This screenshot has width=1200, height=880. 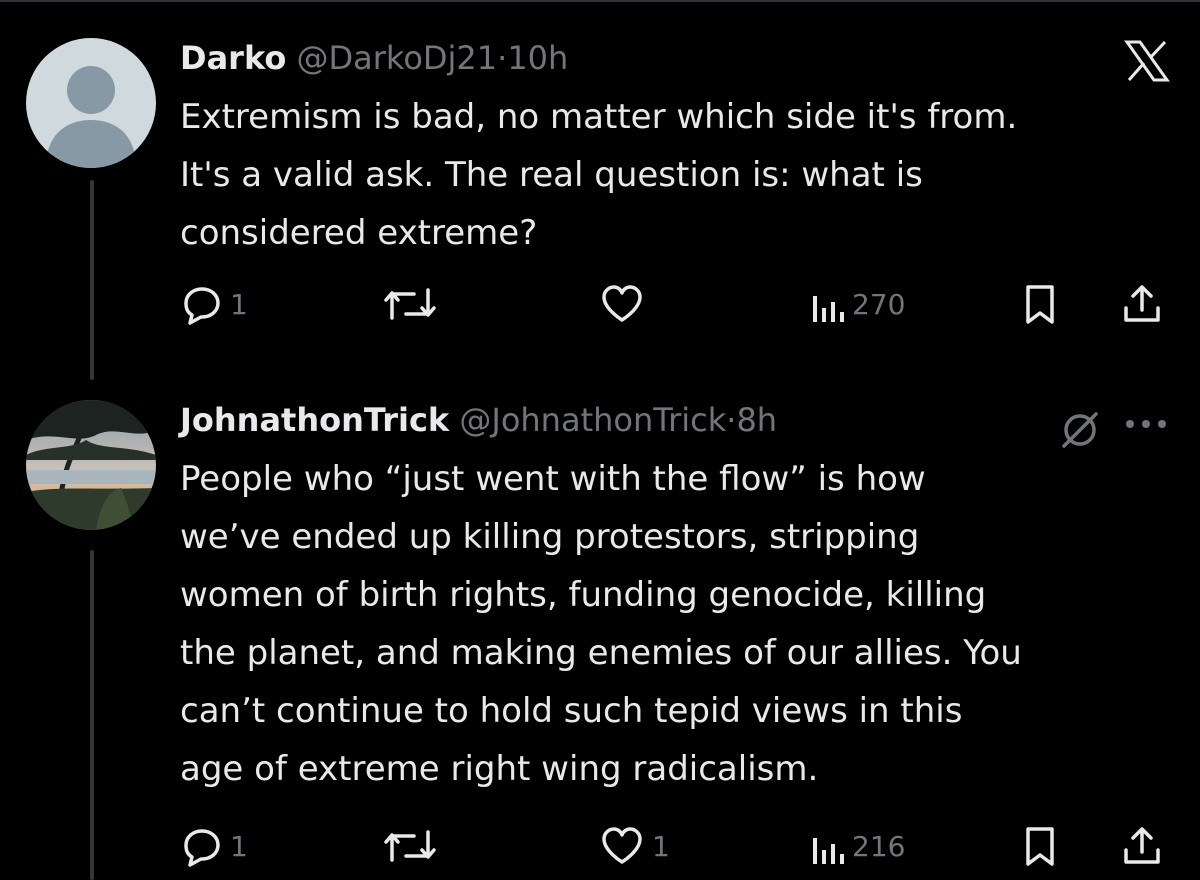 I want to click on verified-icon, so click(x=1080, y=432).